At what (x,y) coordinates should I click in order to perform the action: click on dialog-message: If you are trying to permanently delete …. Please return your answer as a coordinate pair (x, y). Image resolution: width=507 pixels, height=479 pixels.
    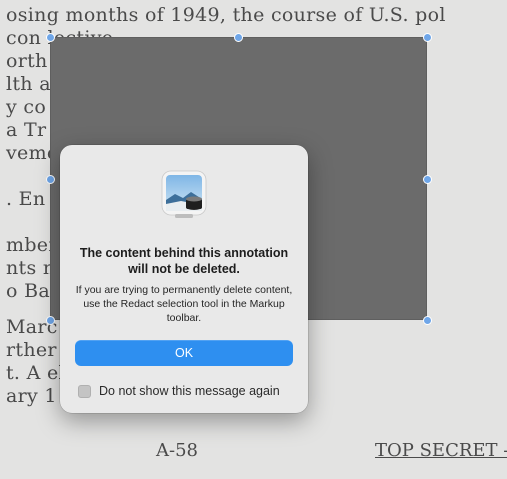
    Looking at the image, I should click on (184, 304).